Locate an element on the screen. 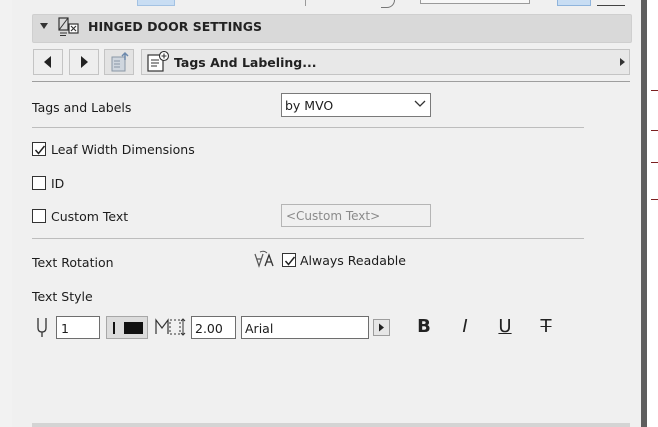  custom-text-placeholder: <Custom Text> is located at coordinates (333, 216).